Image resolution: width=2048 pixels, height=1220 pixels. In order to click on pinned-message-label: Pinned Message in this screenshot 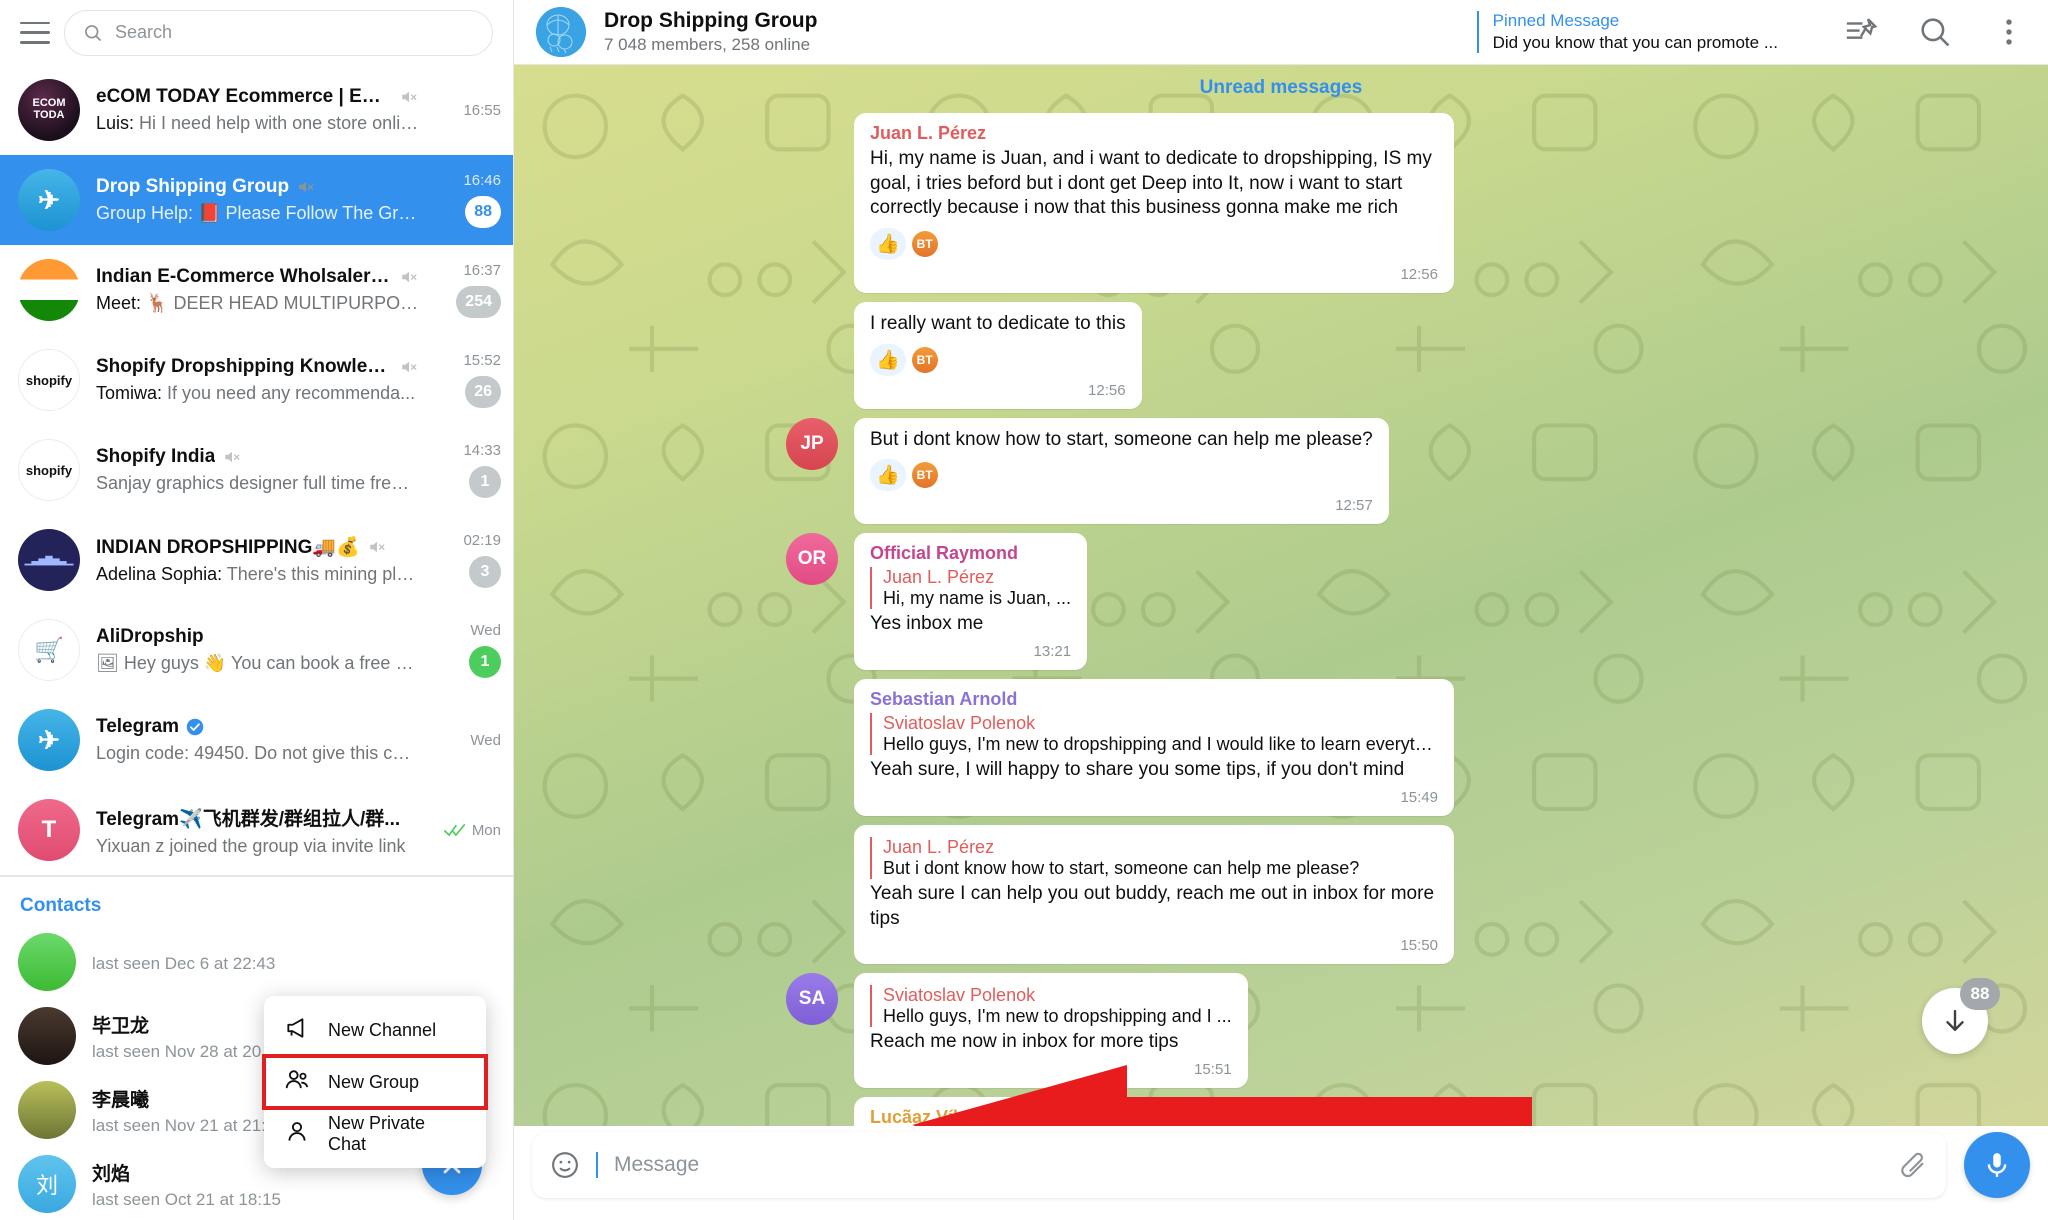, I will do `click(1556, 20)`.